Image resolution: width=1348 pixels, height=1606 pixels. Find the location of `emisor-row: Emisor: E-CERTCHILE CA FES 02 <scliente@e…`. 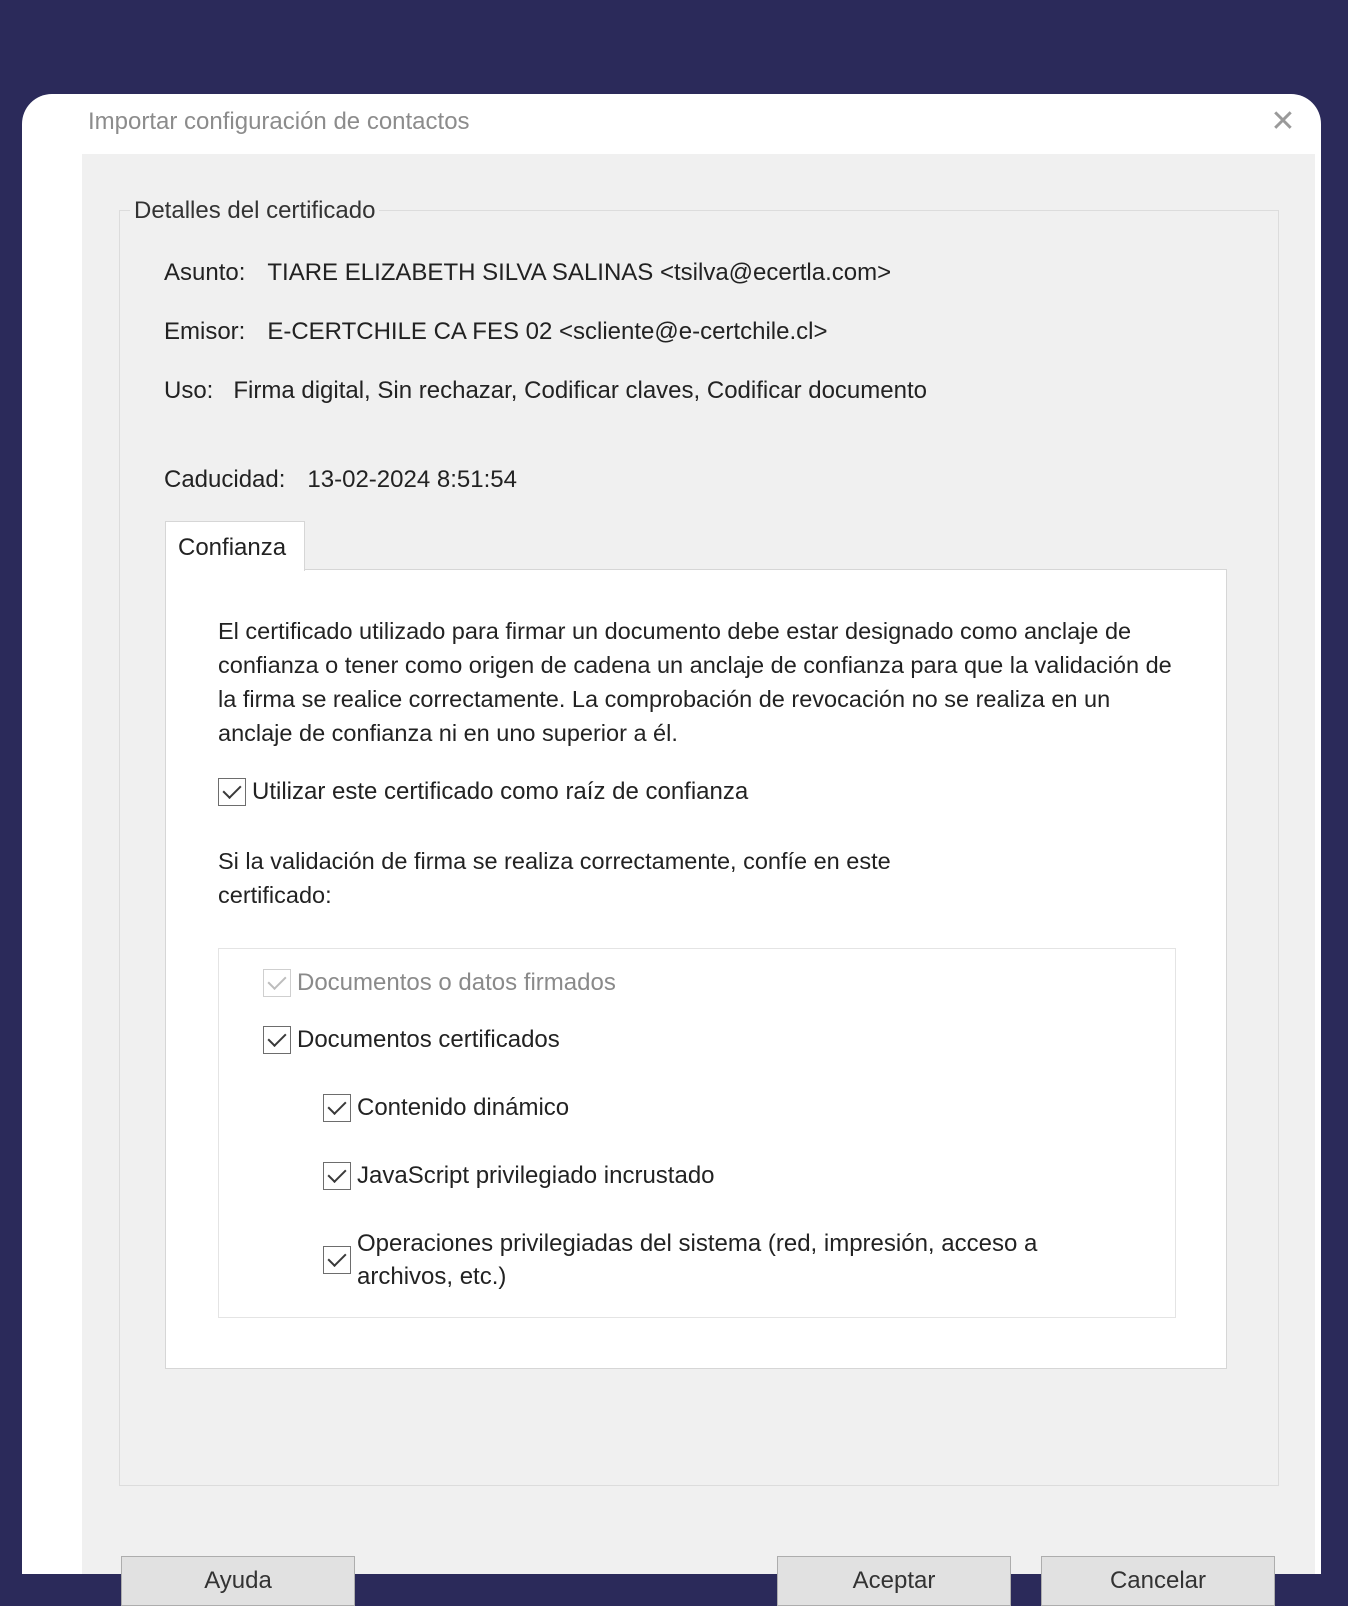

emisor-row: Emisor: E-CERTCHILE CA FES 02 <scliente@e… is located at coordinates (495, 332).